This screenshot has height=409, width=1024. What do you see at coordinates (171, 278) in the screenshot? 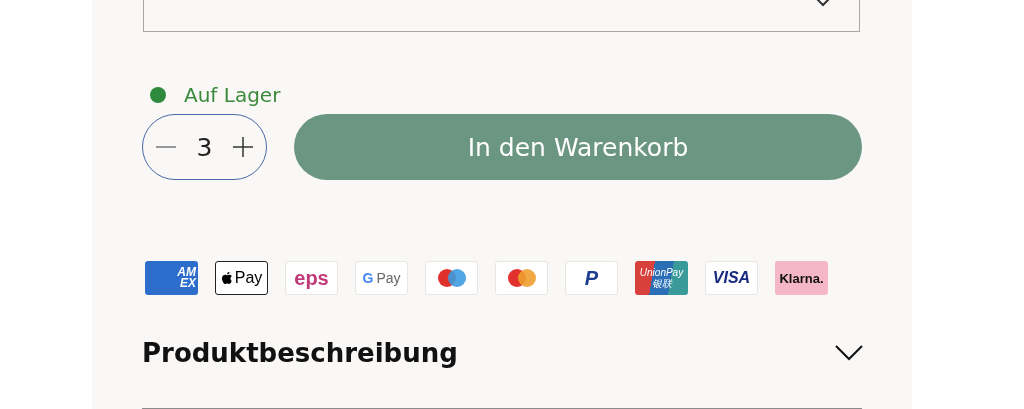
I see `payment-logo: AM EX` at bounding box center [171, 278].